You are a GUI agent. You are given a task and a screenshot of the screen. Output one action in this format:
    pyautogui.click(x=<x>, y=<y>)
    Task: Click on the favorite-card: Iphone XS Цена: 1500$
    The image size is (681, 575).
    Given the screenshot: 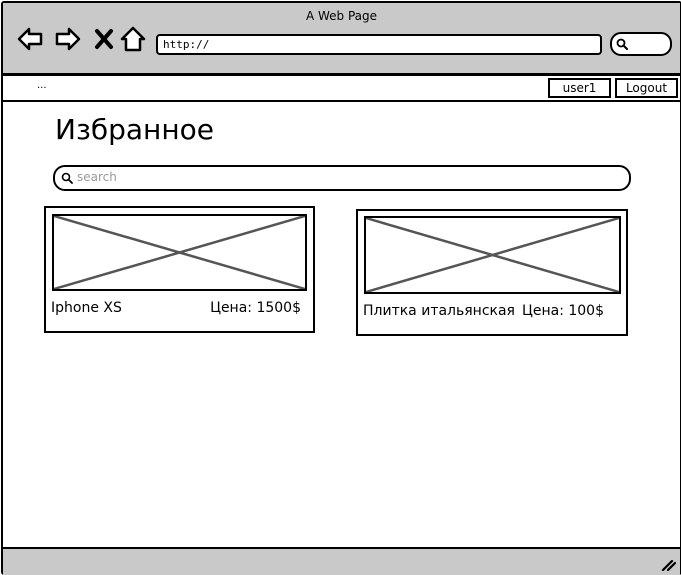 What is the action you would take?
    pyautogui.click(x=179, y=269)
    